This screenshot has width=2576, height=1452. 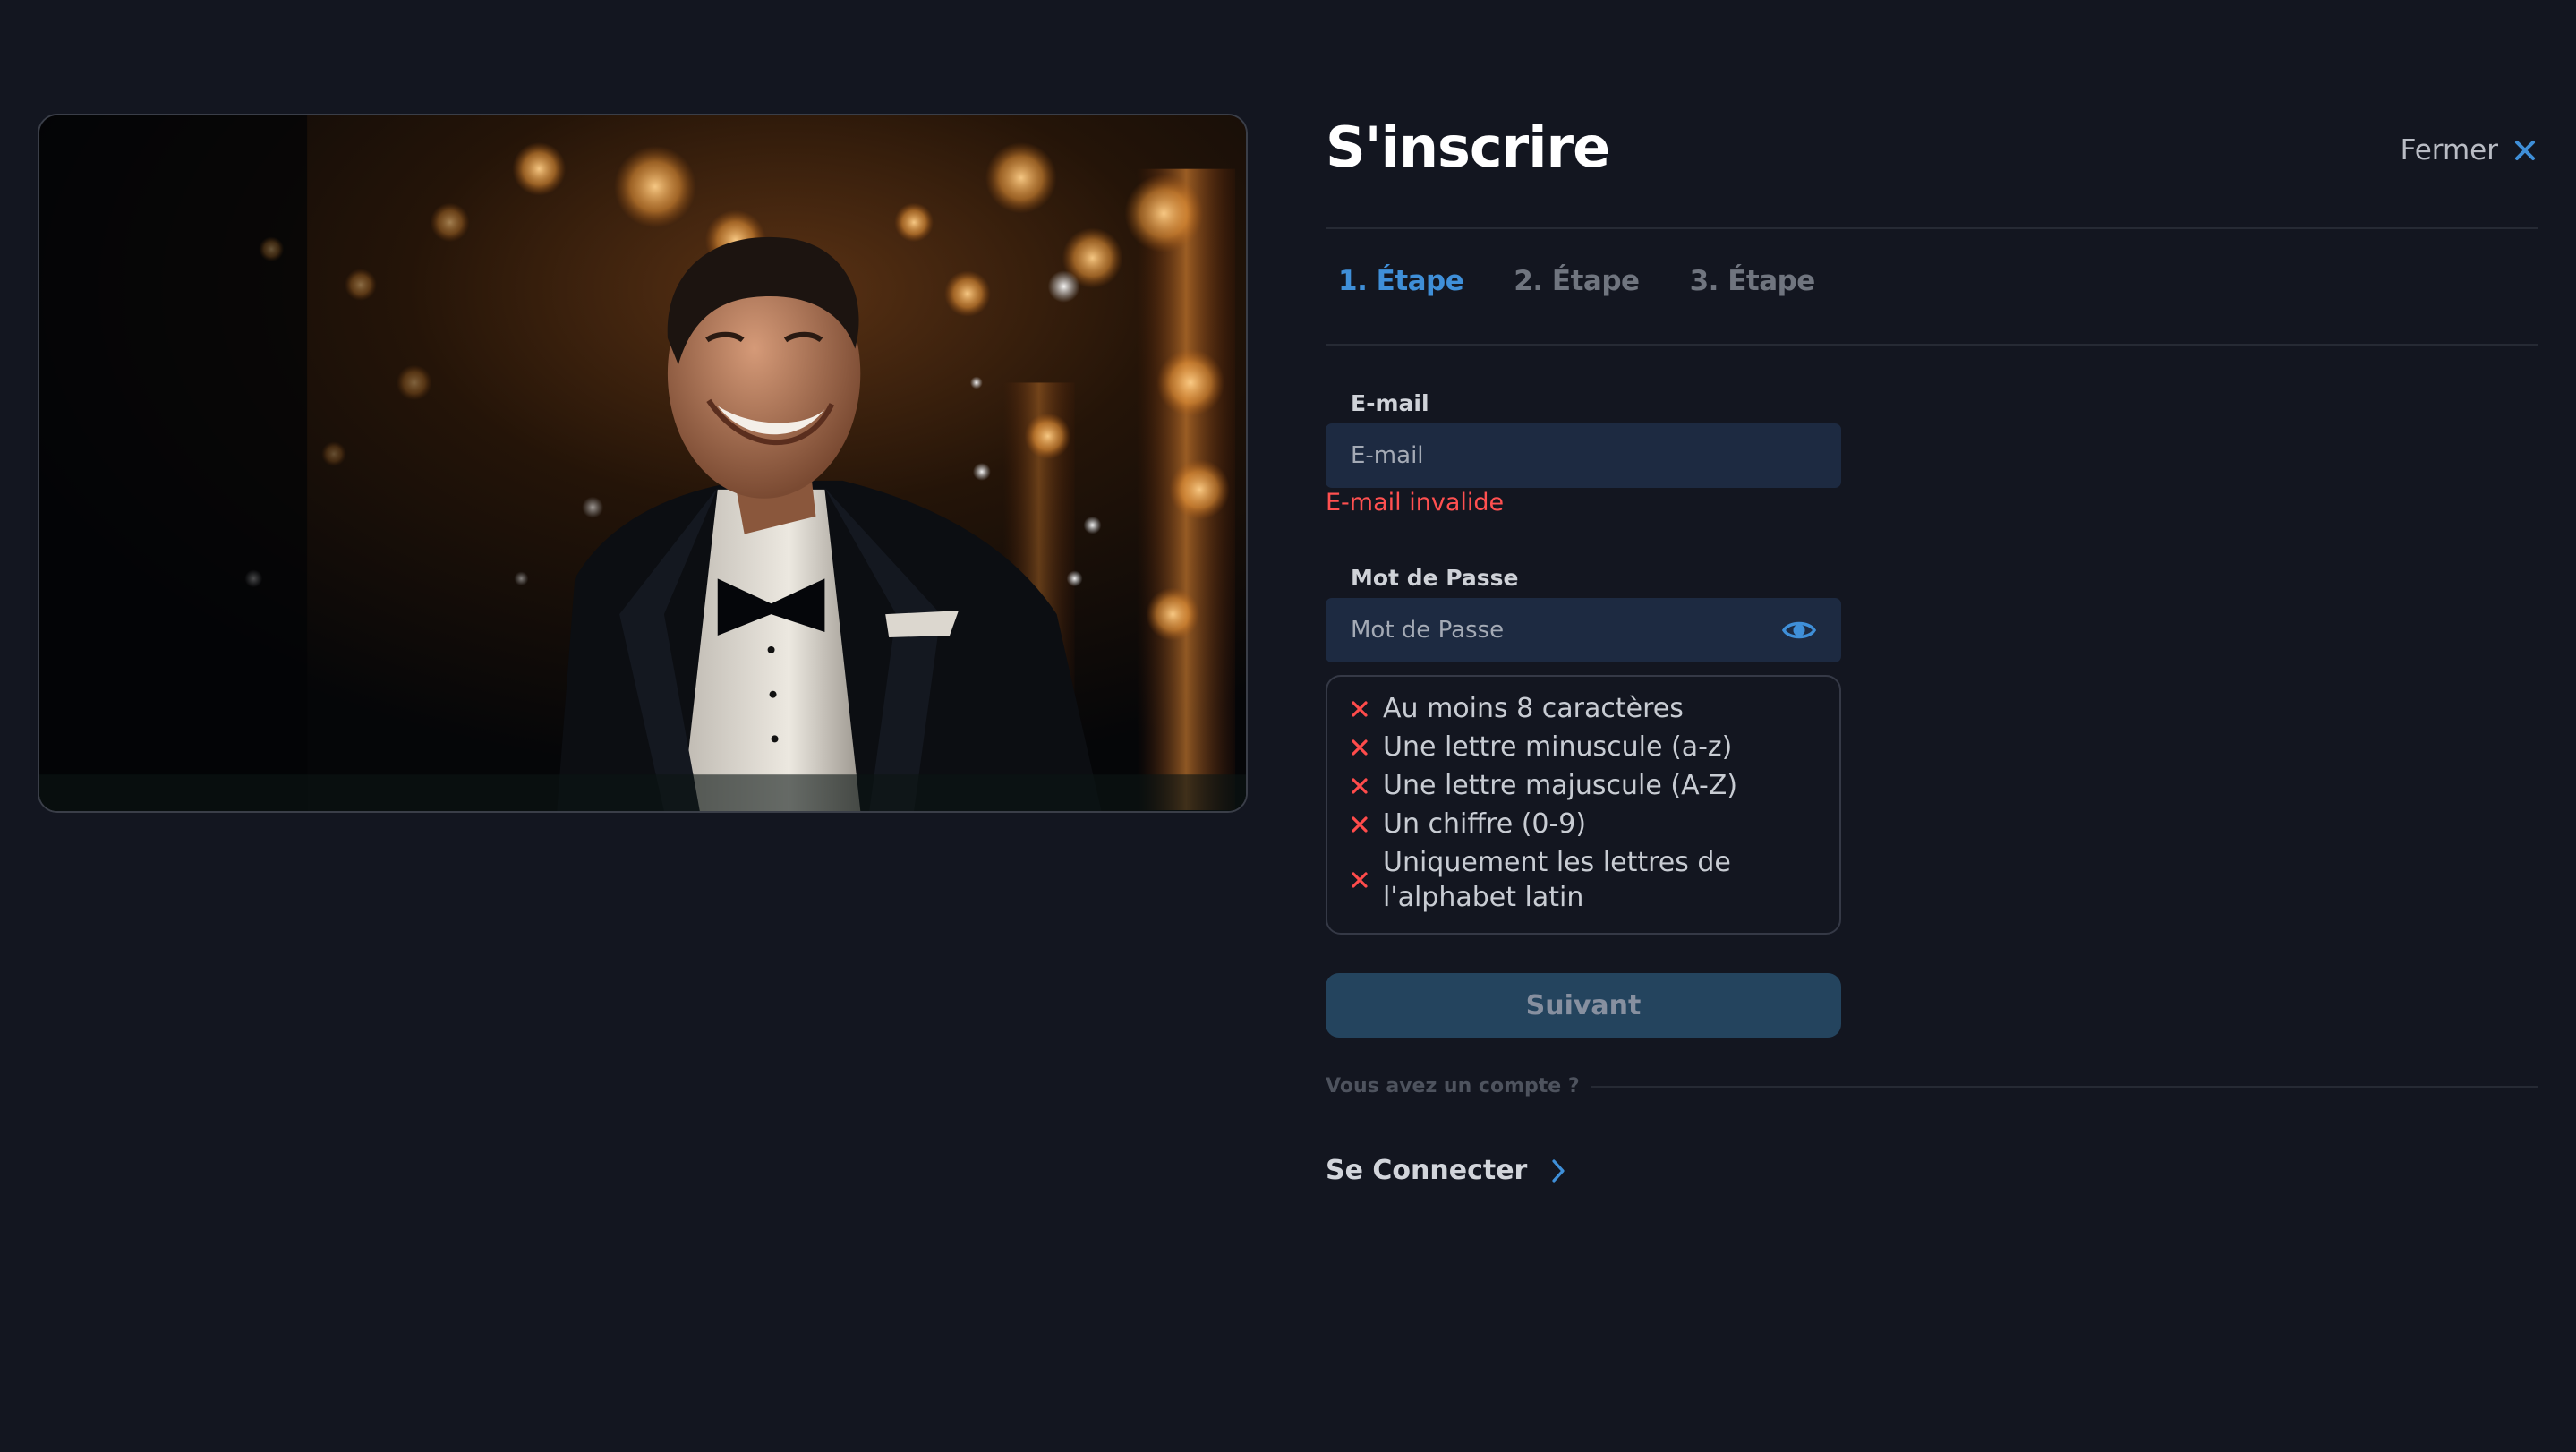 I want to click on account-divider: Vous avez un compte ?, so click(x=1932, y=1086).